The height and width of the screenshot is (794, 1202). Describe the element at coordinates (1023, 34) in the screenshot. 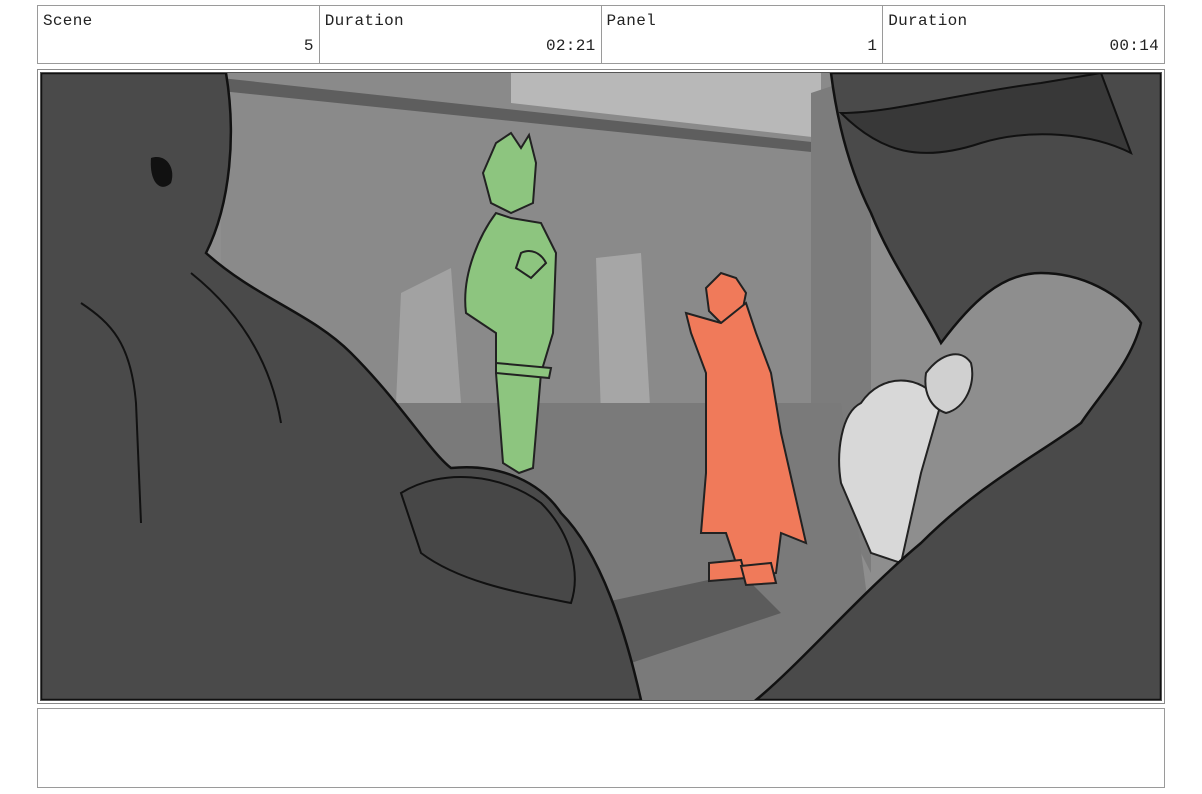

I see `panel-duration-cell: Duration 00:14` at that location.